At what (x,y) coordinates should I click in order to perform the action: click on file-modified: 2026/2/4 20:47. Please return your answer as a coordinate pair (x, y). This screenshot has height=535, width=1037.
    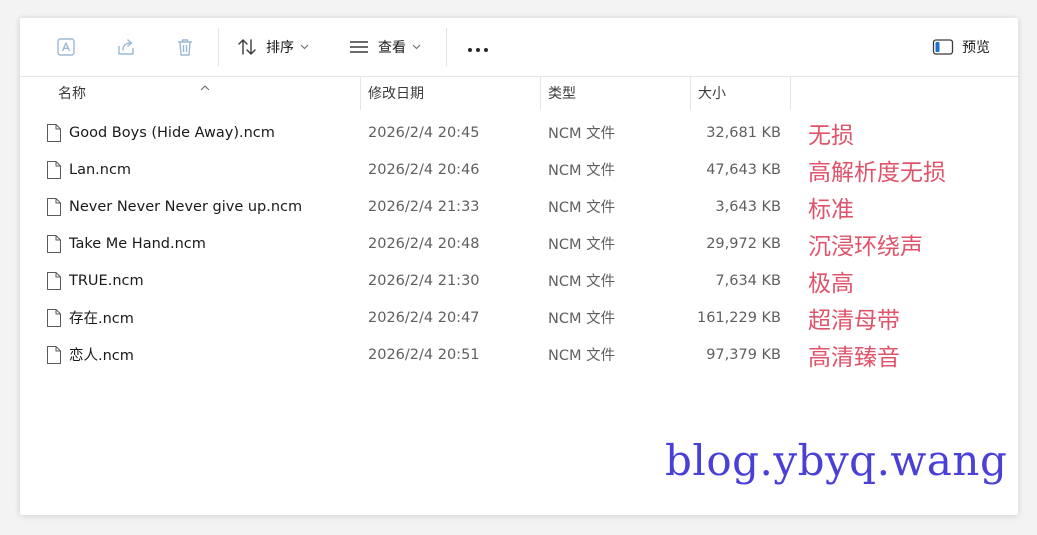
    Looking at the image, I should click on (424, 317).